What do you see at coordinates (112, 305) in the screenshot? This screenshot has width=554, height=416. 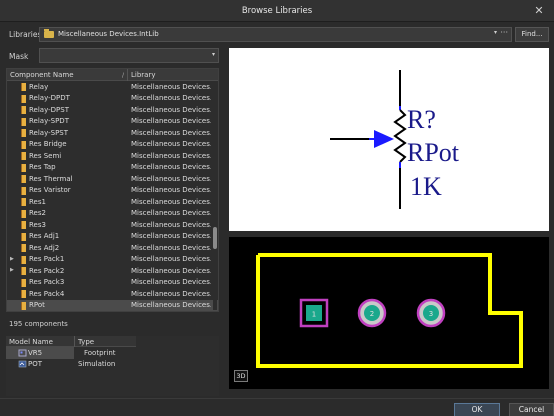 I see `component-row: RPot Miscellaneous Devices.Int` at bounding box center [112, 305].